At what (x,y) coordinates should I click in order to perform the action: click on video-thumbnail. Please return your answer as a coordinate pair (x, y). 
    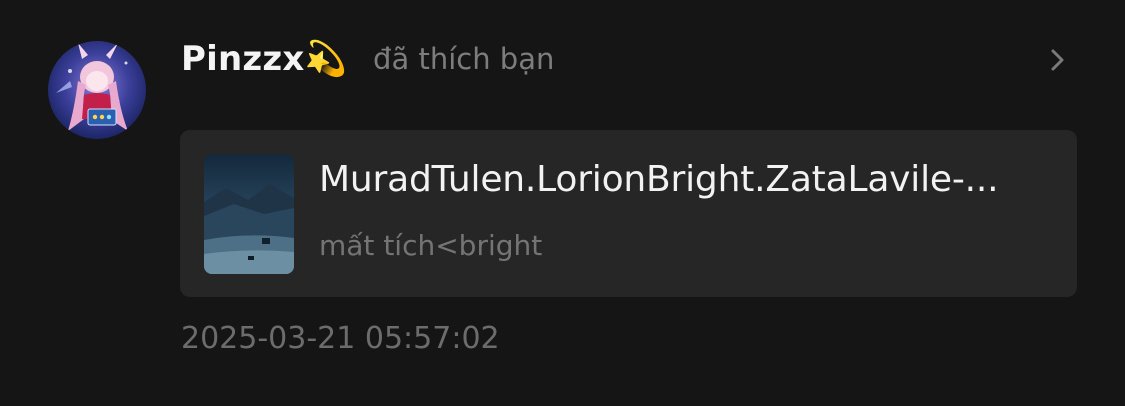
    Looking at the image, I should click on (249, 214).